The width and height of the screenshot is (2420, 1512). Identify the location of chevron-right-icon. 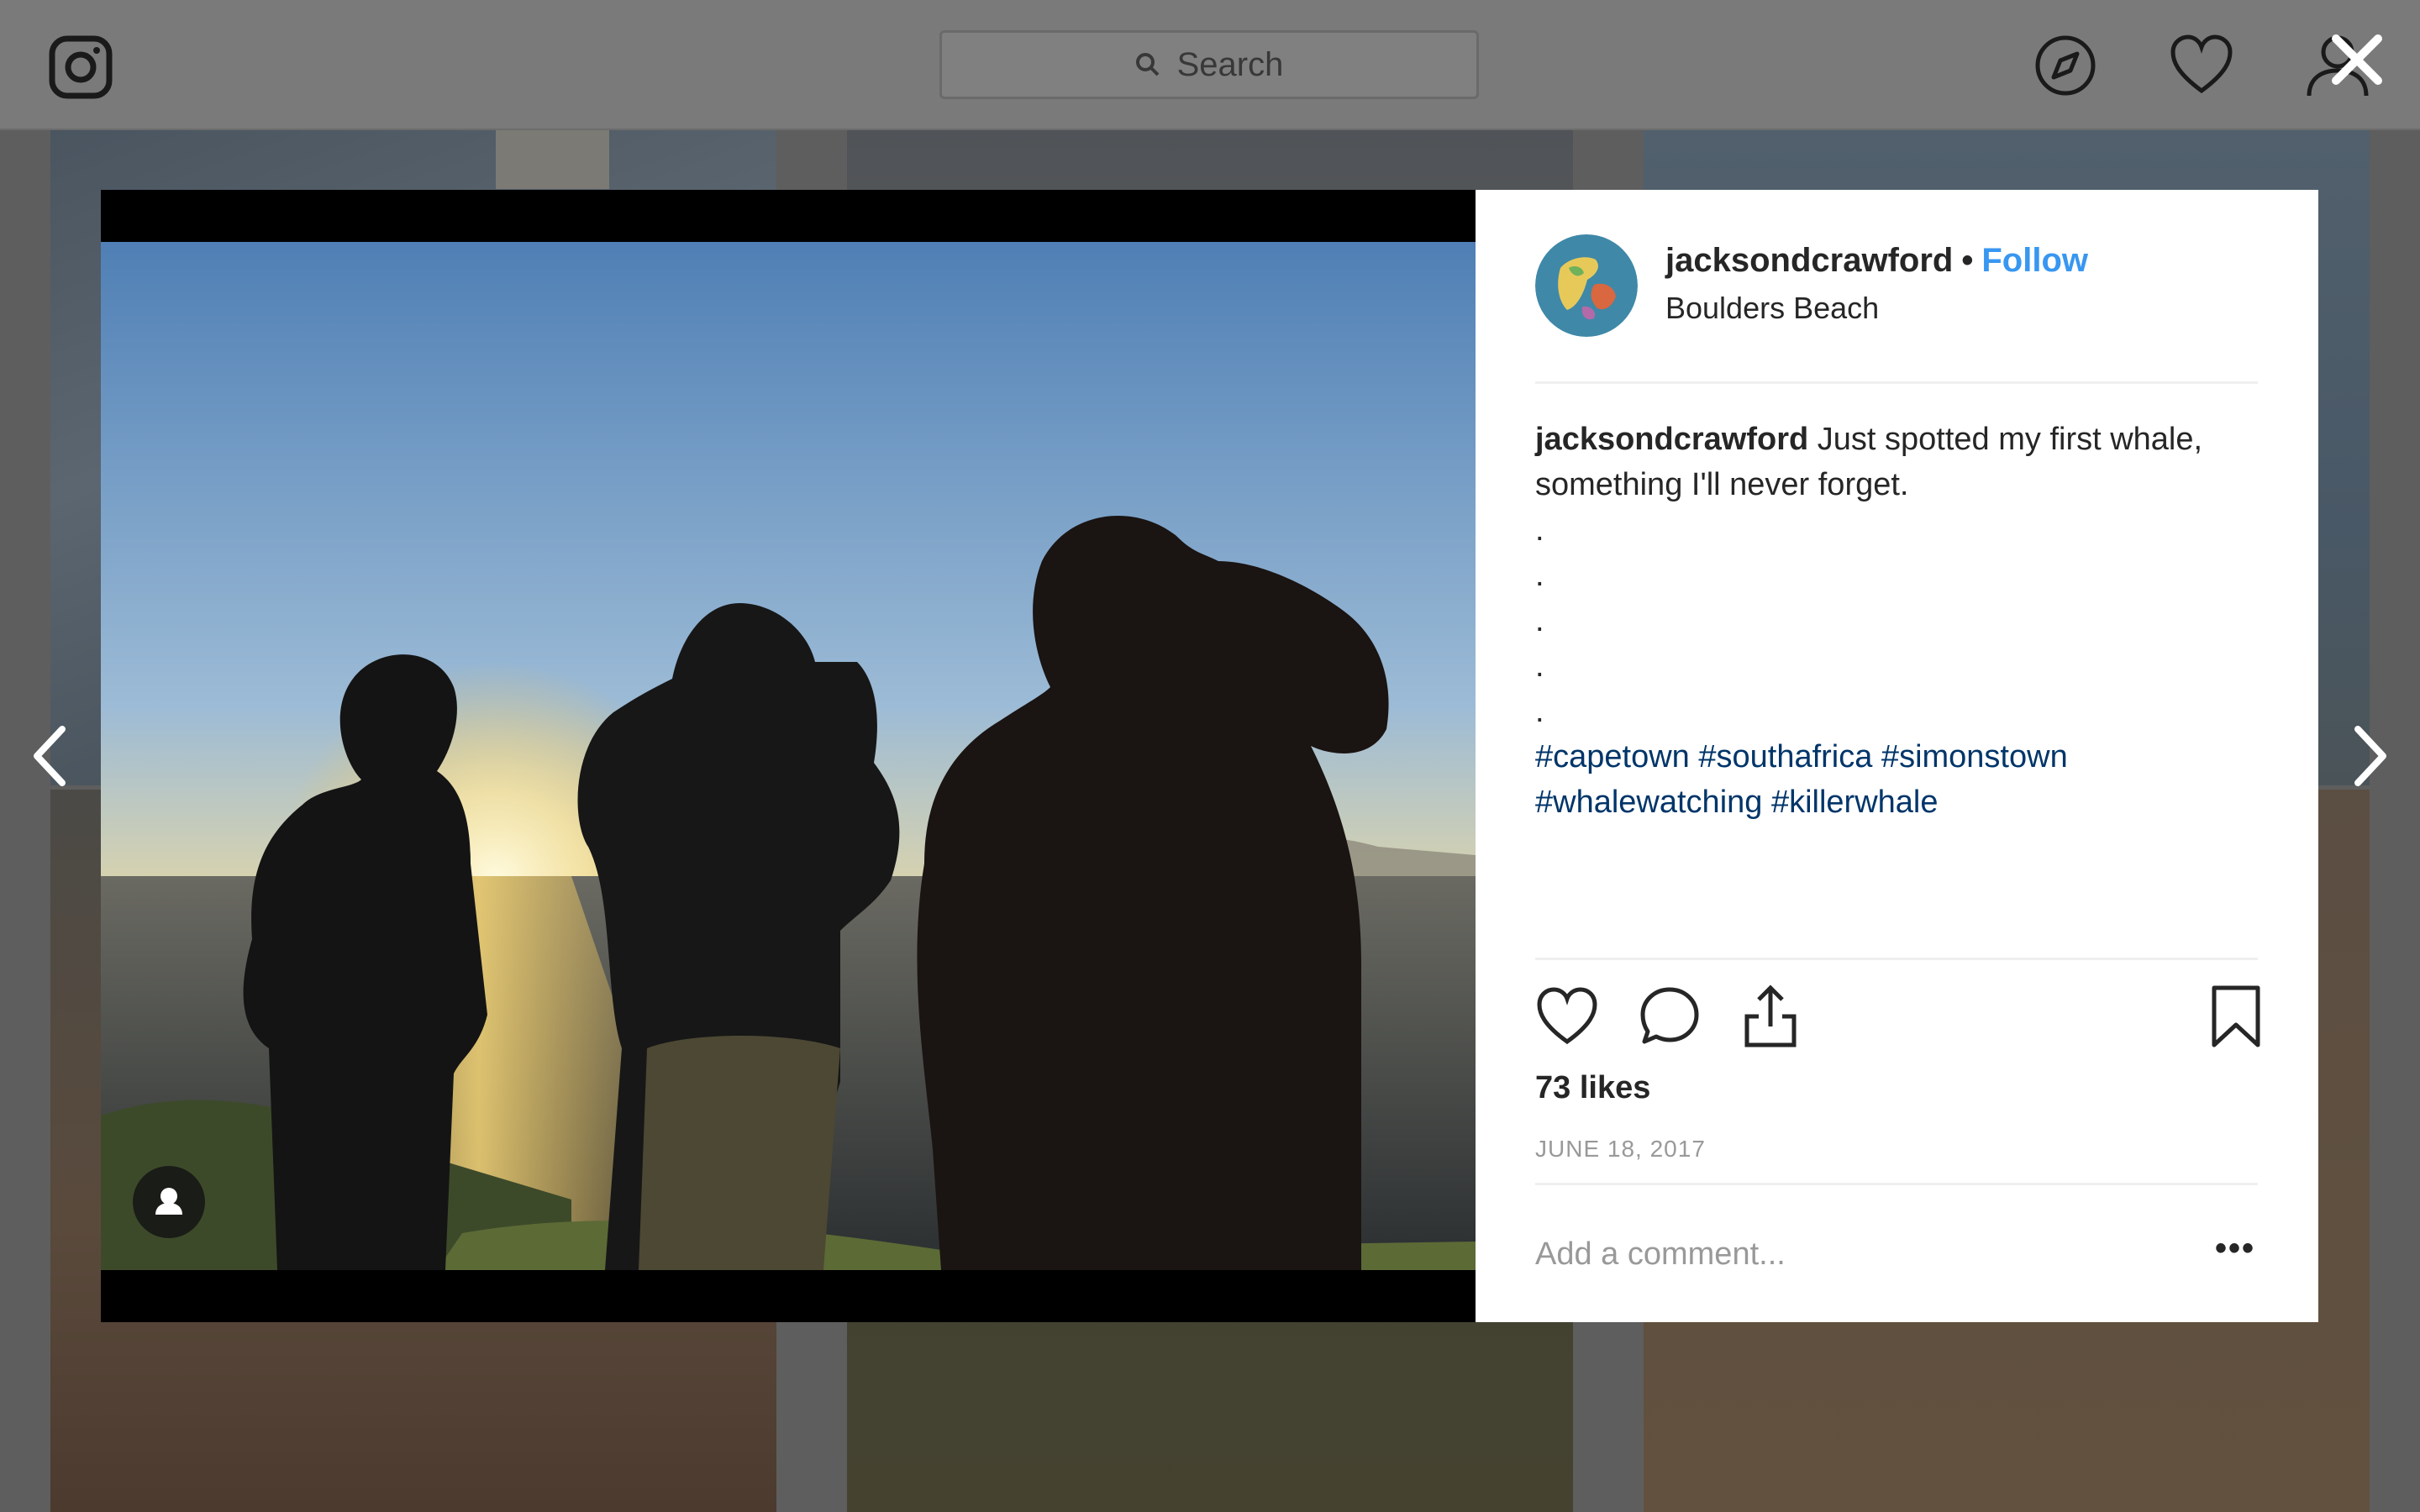
(2369, 756).